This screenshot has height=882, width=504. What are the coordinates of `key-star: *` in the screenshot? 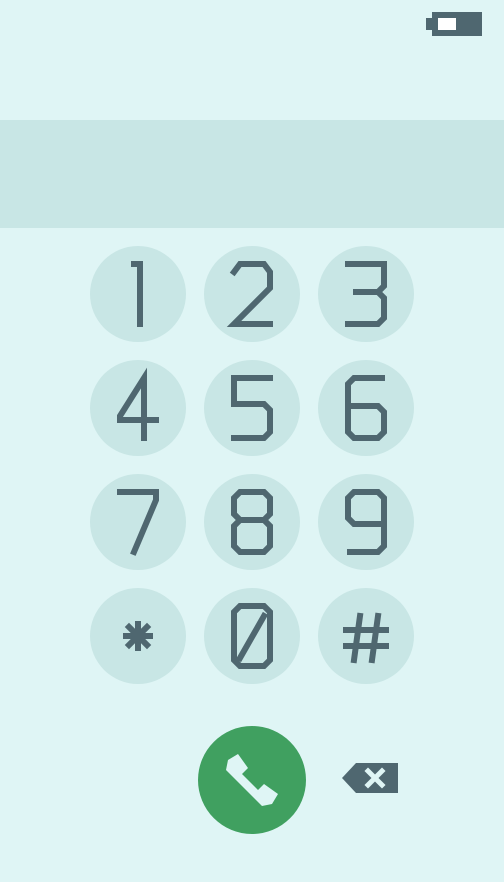 It's located at (138, 636).